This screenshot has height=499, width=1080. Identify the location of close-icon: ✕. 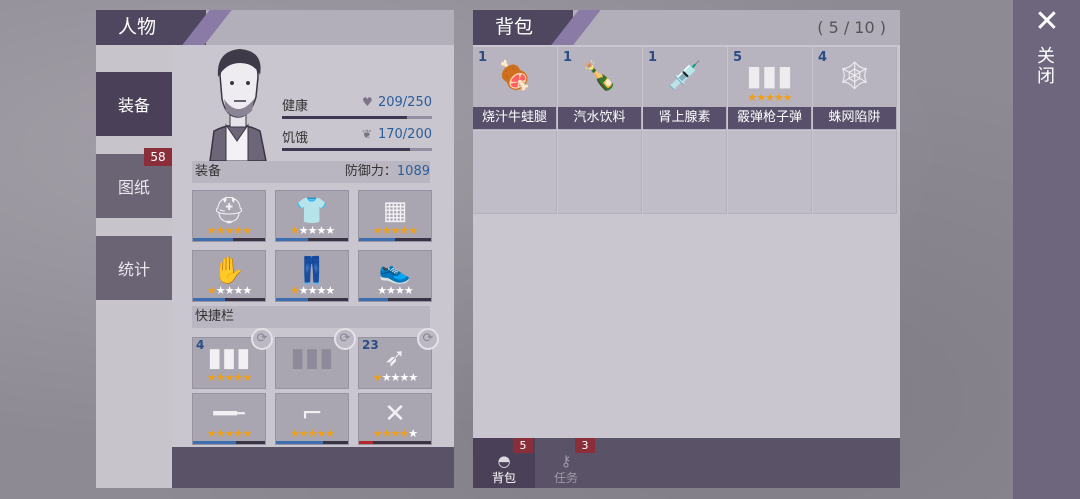
(1047, 22).